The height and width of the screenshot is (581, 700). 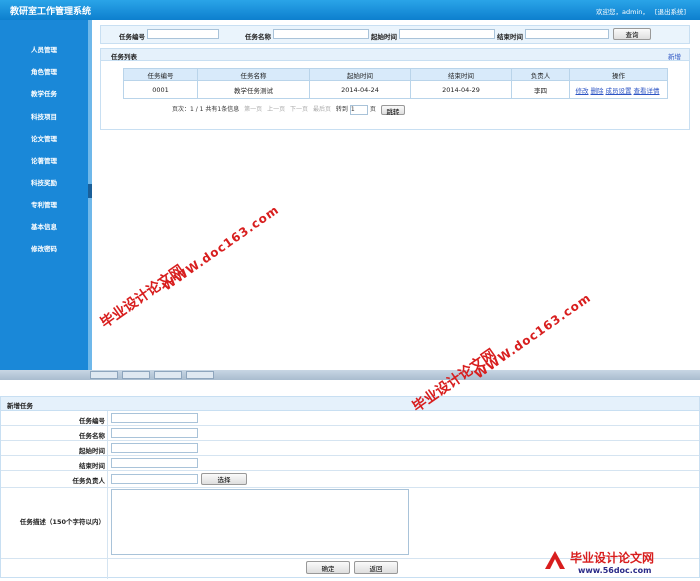 What do you see at coordinates (160, 89) in the screenshot?
I see `cell-task-no: 0001` at bounding box center [160, 89].